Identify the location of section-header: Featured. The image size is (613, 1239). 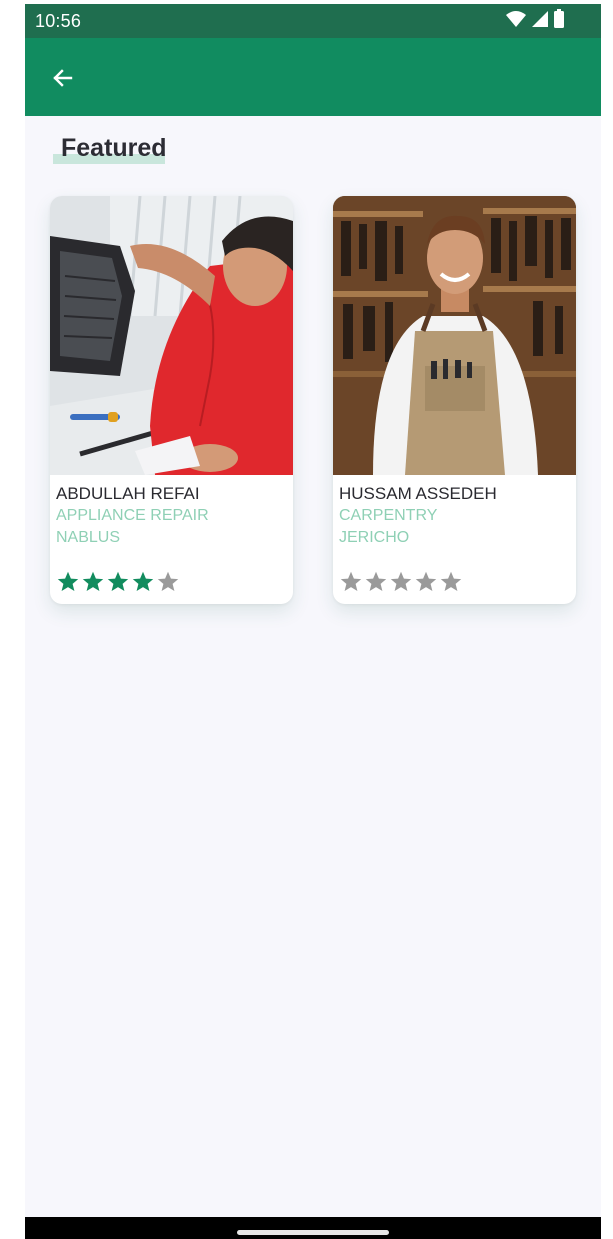
(153, 150).